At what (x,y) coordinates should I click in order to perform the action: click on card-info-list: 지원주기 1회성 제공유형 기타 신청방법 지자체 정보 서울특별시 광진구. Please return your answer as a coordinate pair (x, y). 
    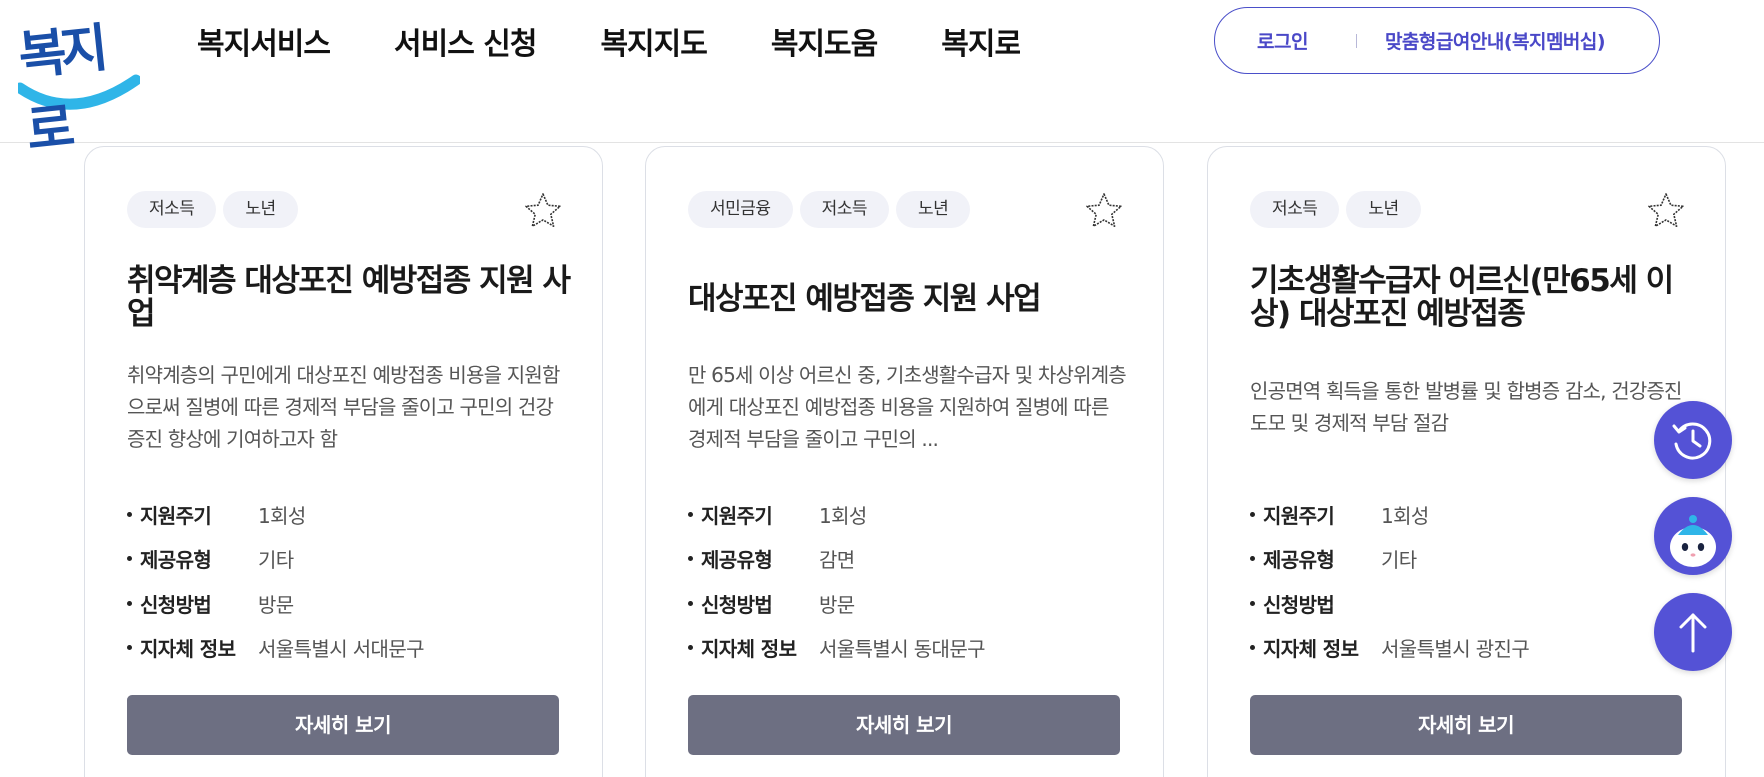
    Looking at the image, I should click on (1470, 581).